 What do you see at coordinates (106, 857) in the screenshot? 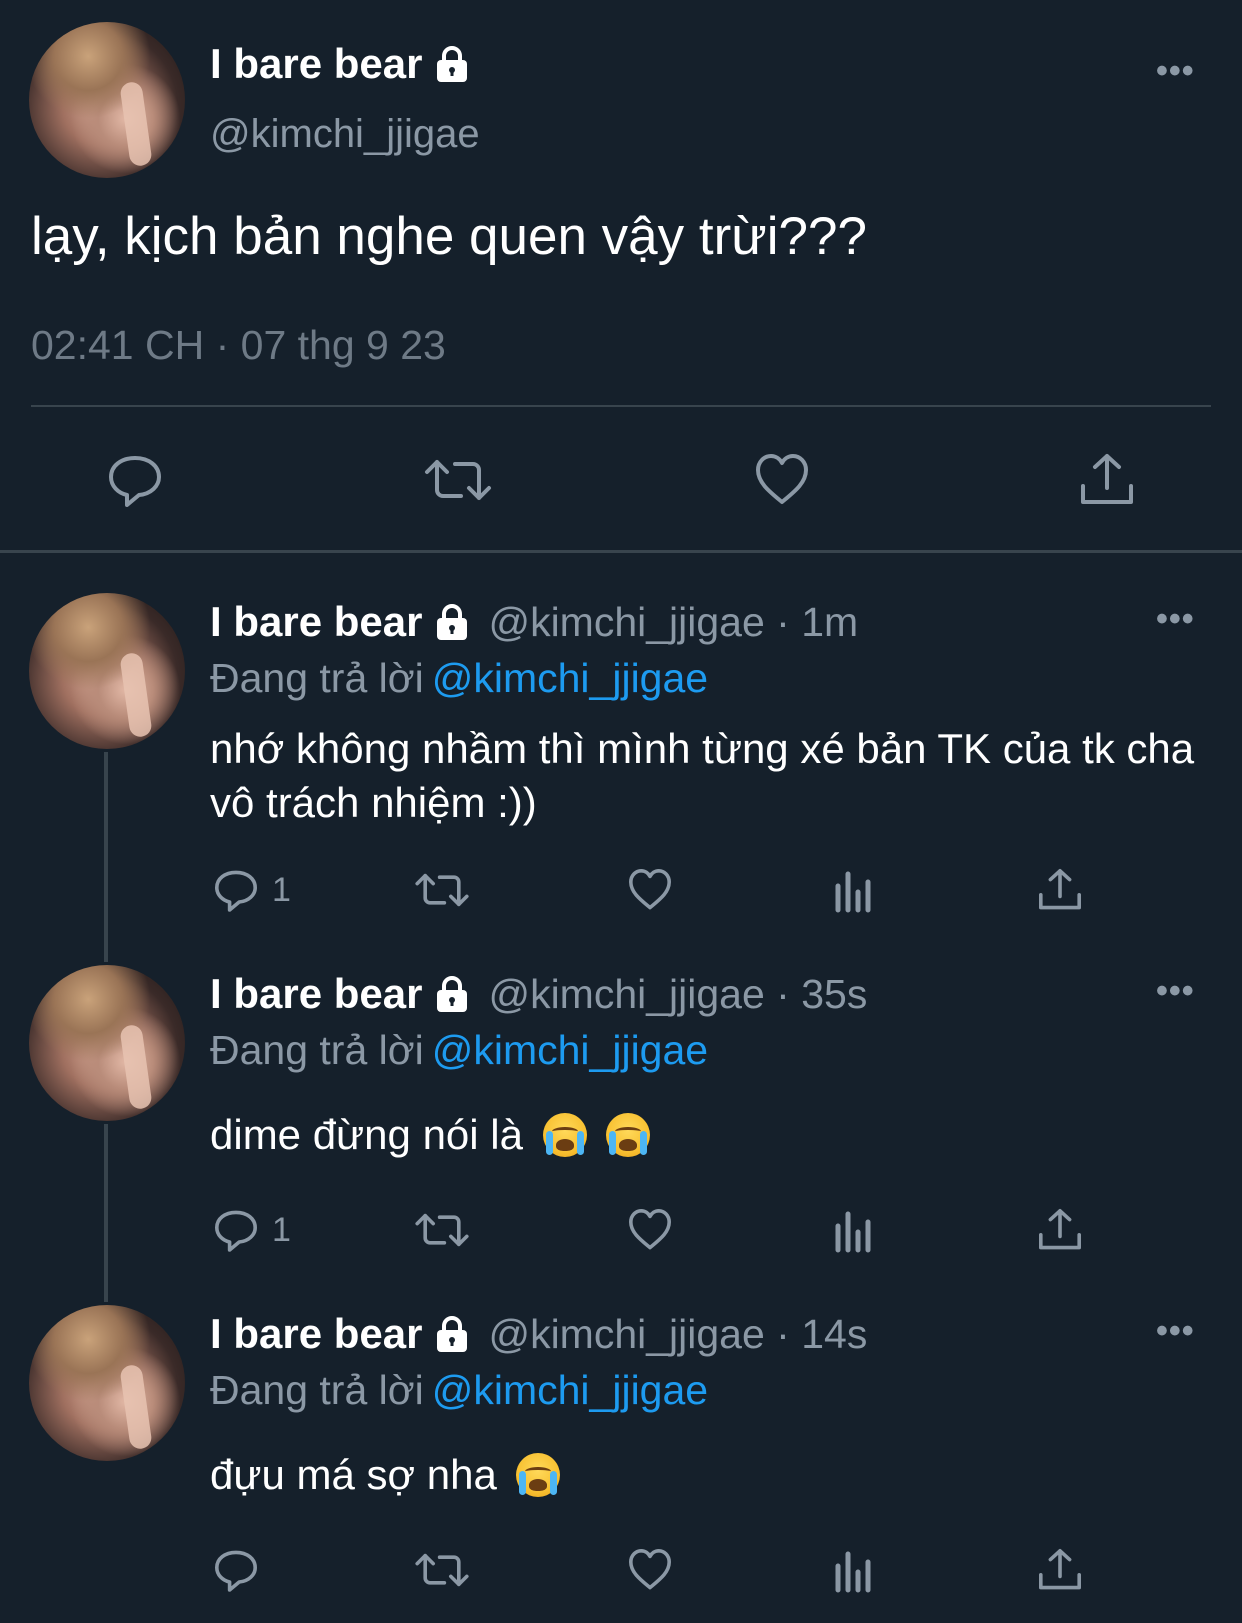
I see `thread-line` at bounding box center [106, 857].